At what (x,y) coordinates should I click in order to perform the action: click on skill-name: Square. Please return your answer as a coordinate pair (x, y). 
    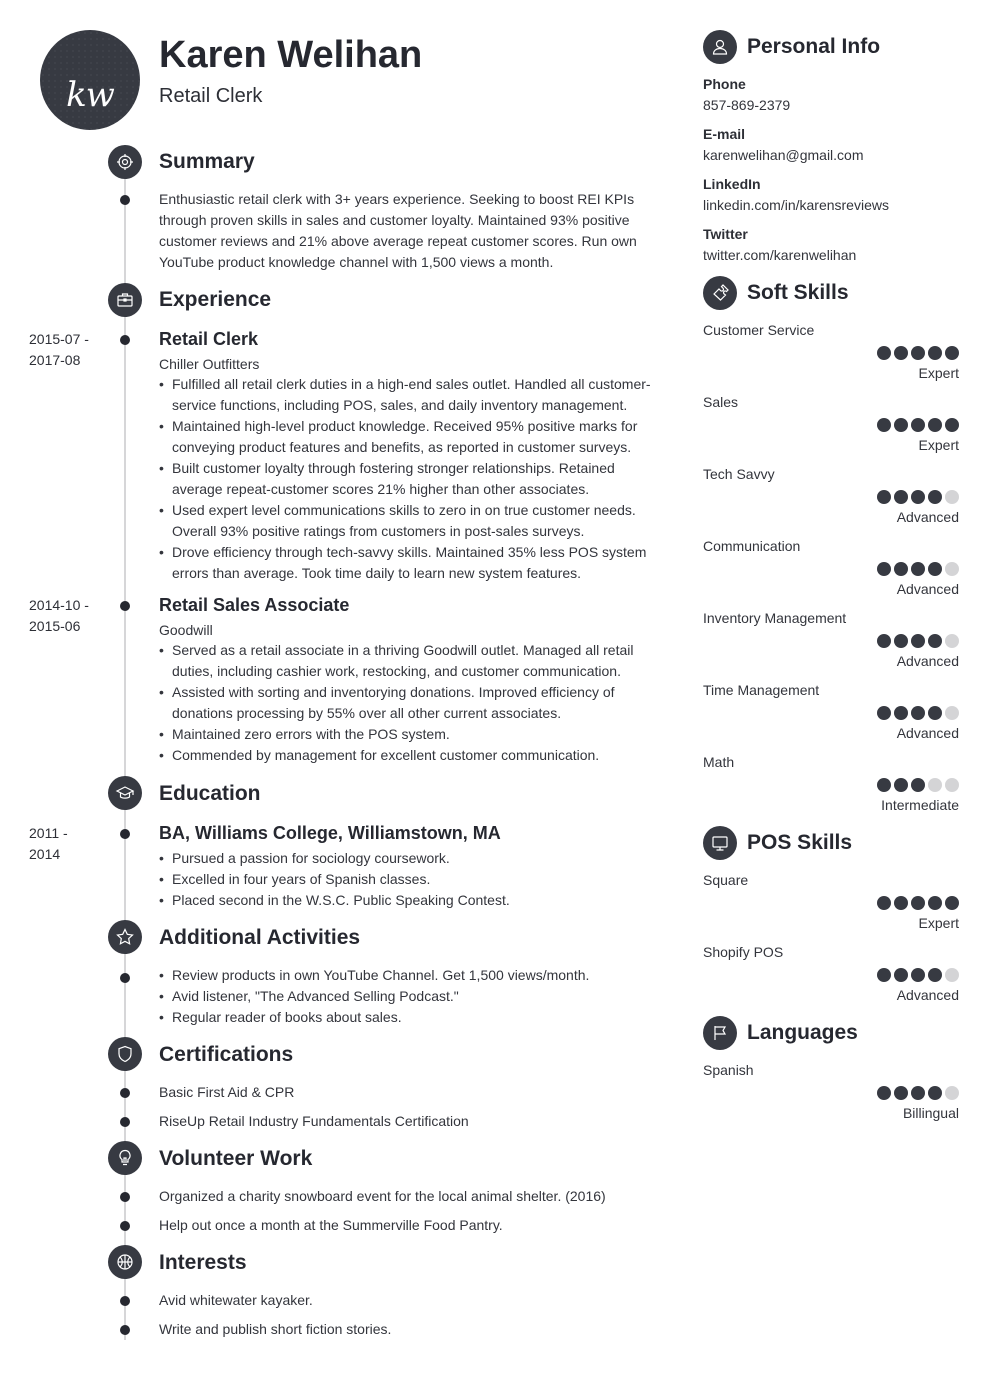
    Looking at the image, I should click on (726, 880).